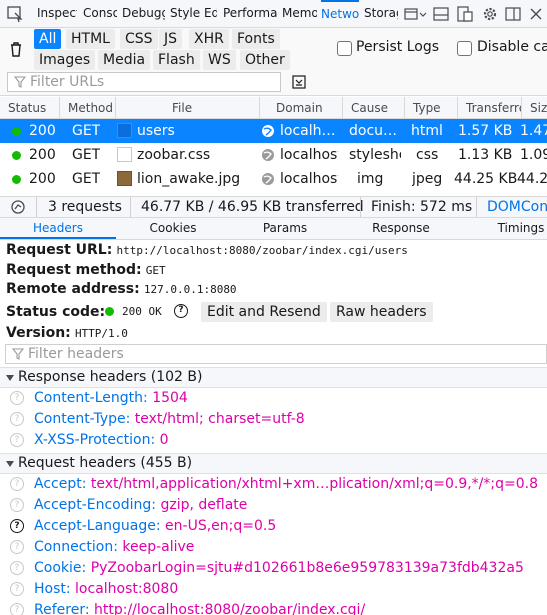  Describe the element at coordinates (252, 207) in the screenshot. I see `summary-transferred: 46.77 KB / 46.95 KB transferred` at that location.